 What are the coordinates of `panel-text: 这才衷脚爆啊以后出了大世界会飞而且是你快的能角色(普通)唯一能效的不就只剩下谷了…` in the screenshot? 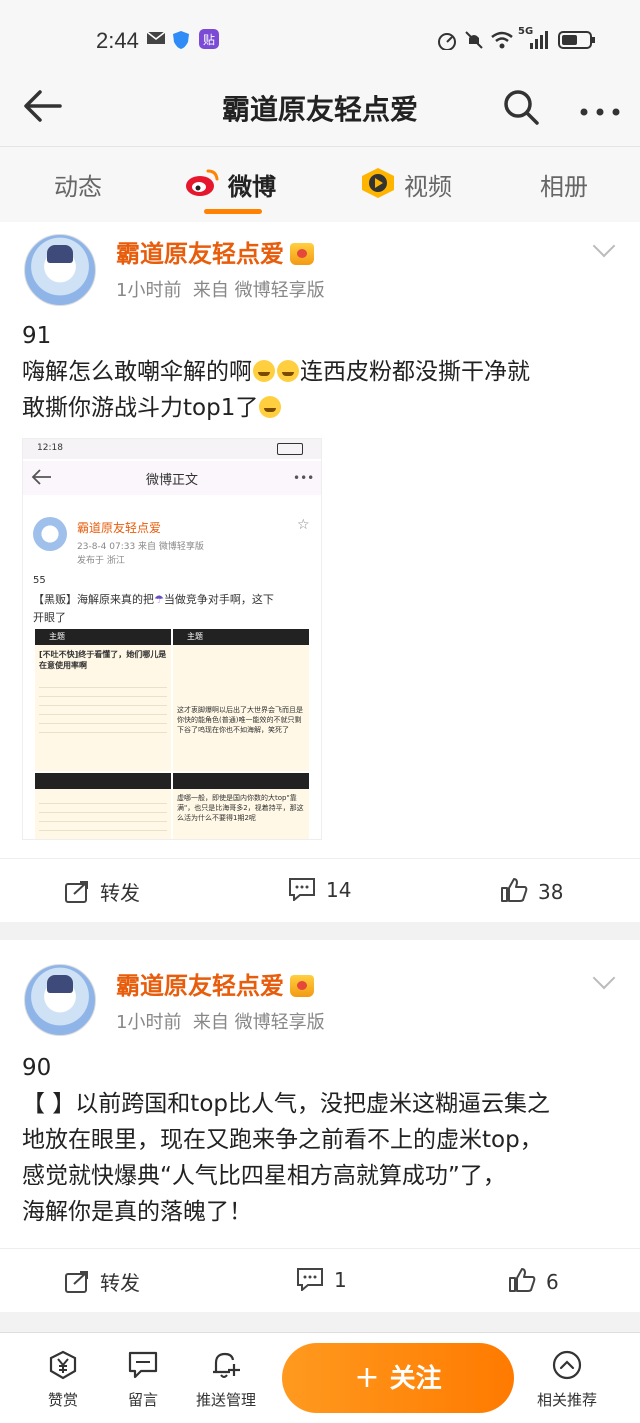 It's located at (240, 720).